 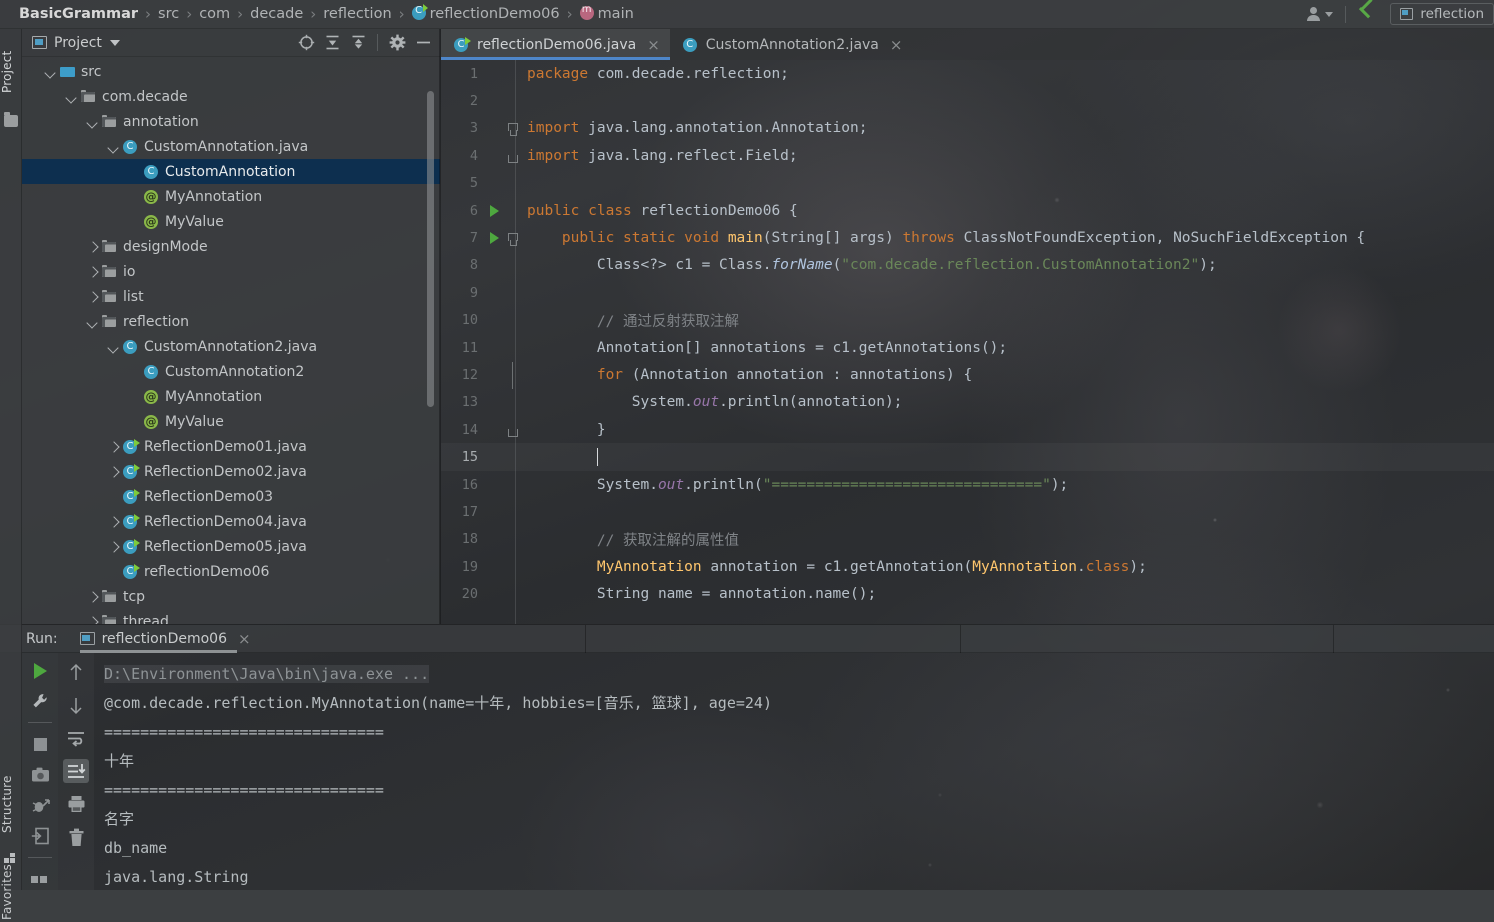 I want to click on locate-icon, so click(x=306, y=43).